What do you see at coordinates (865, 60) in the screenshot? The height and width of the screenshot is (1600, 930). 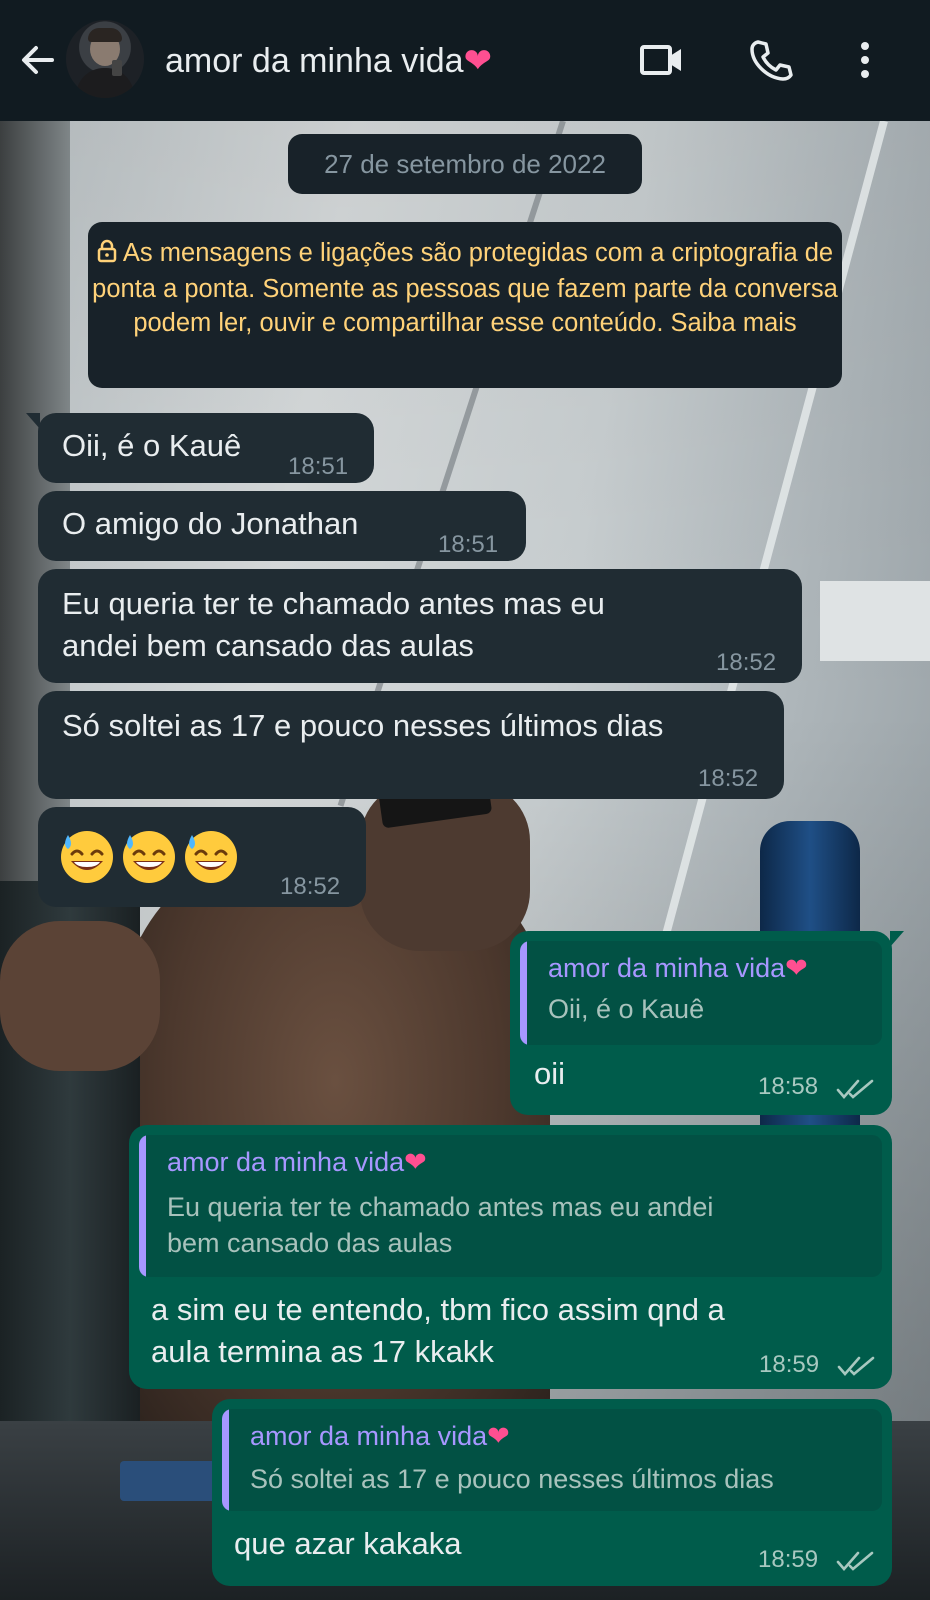 I see `more-options-icon` at bounding box center [865, 60].